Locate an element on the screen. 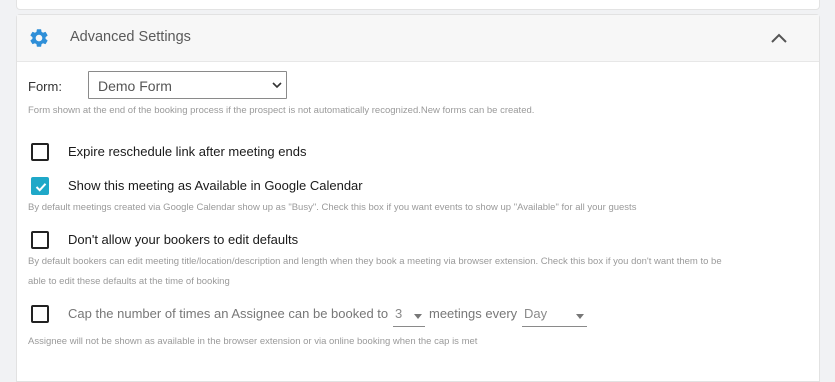 The width and height of the screenshot is (835, 382). chevron-down-icon is located at coordinates (277, 85).